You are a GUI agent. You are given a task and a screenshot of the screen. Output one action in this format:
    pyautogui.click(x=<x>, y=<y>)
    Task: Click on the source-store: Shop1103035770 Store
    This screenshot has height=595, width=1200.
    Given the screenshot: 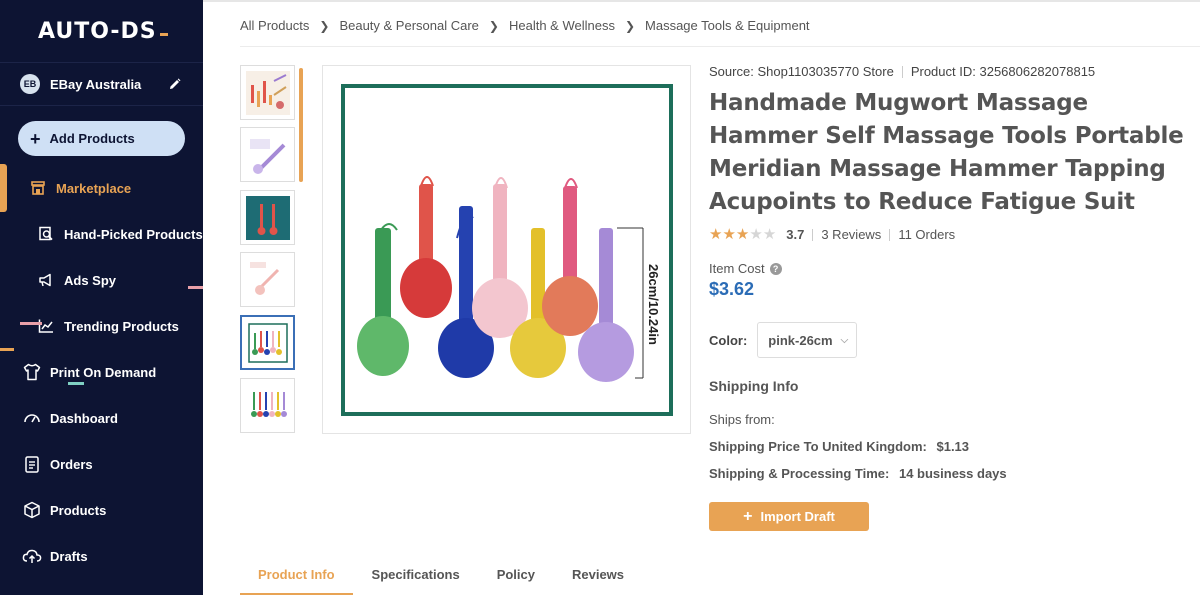 What is the action you would take?
    pyautogui.click(x=825, y=71)
    